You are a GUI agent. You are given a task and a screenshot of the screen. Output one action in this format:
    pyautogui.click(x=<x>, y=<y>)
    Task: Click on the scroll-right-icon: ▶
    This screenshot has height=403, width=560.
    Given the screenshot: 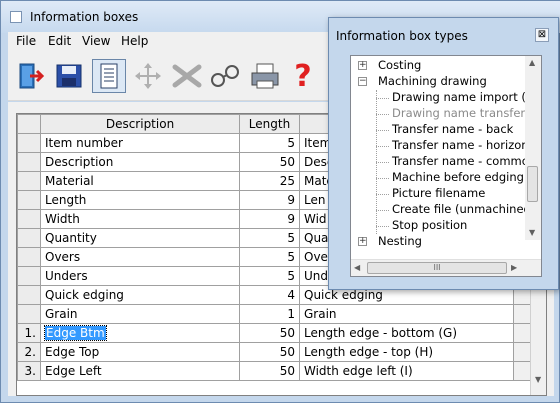 What is the action you would take?
    pyautogui.click(x=514, y=267)
    